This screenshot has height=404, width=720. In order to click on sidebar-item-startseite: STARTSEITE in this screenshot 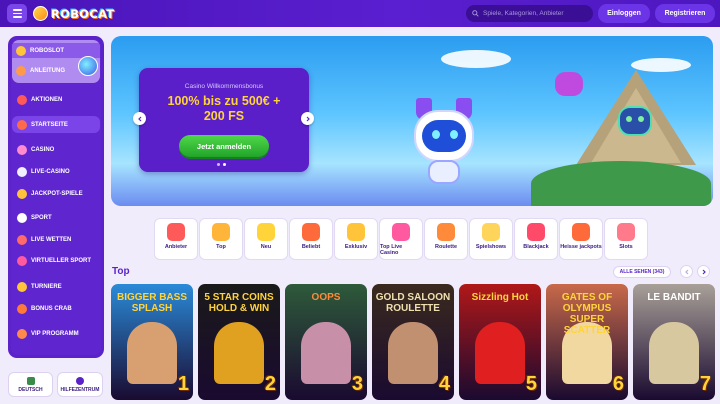, I will do `click(56, 124)`.